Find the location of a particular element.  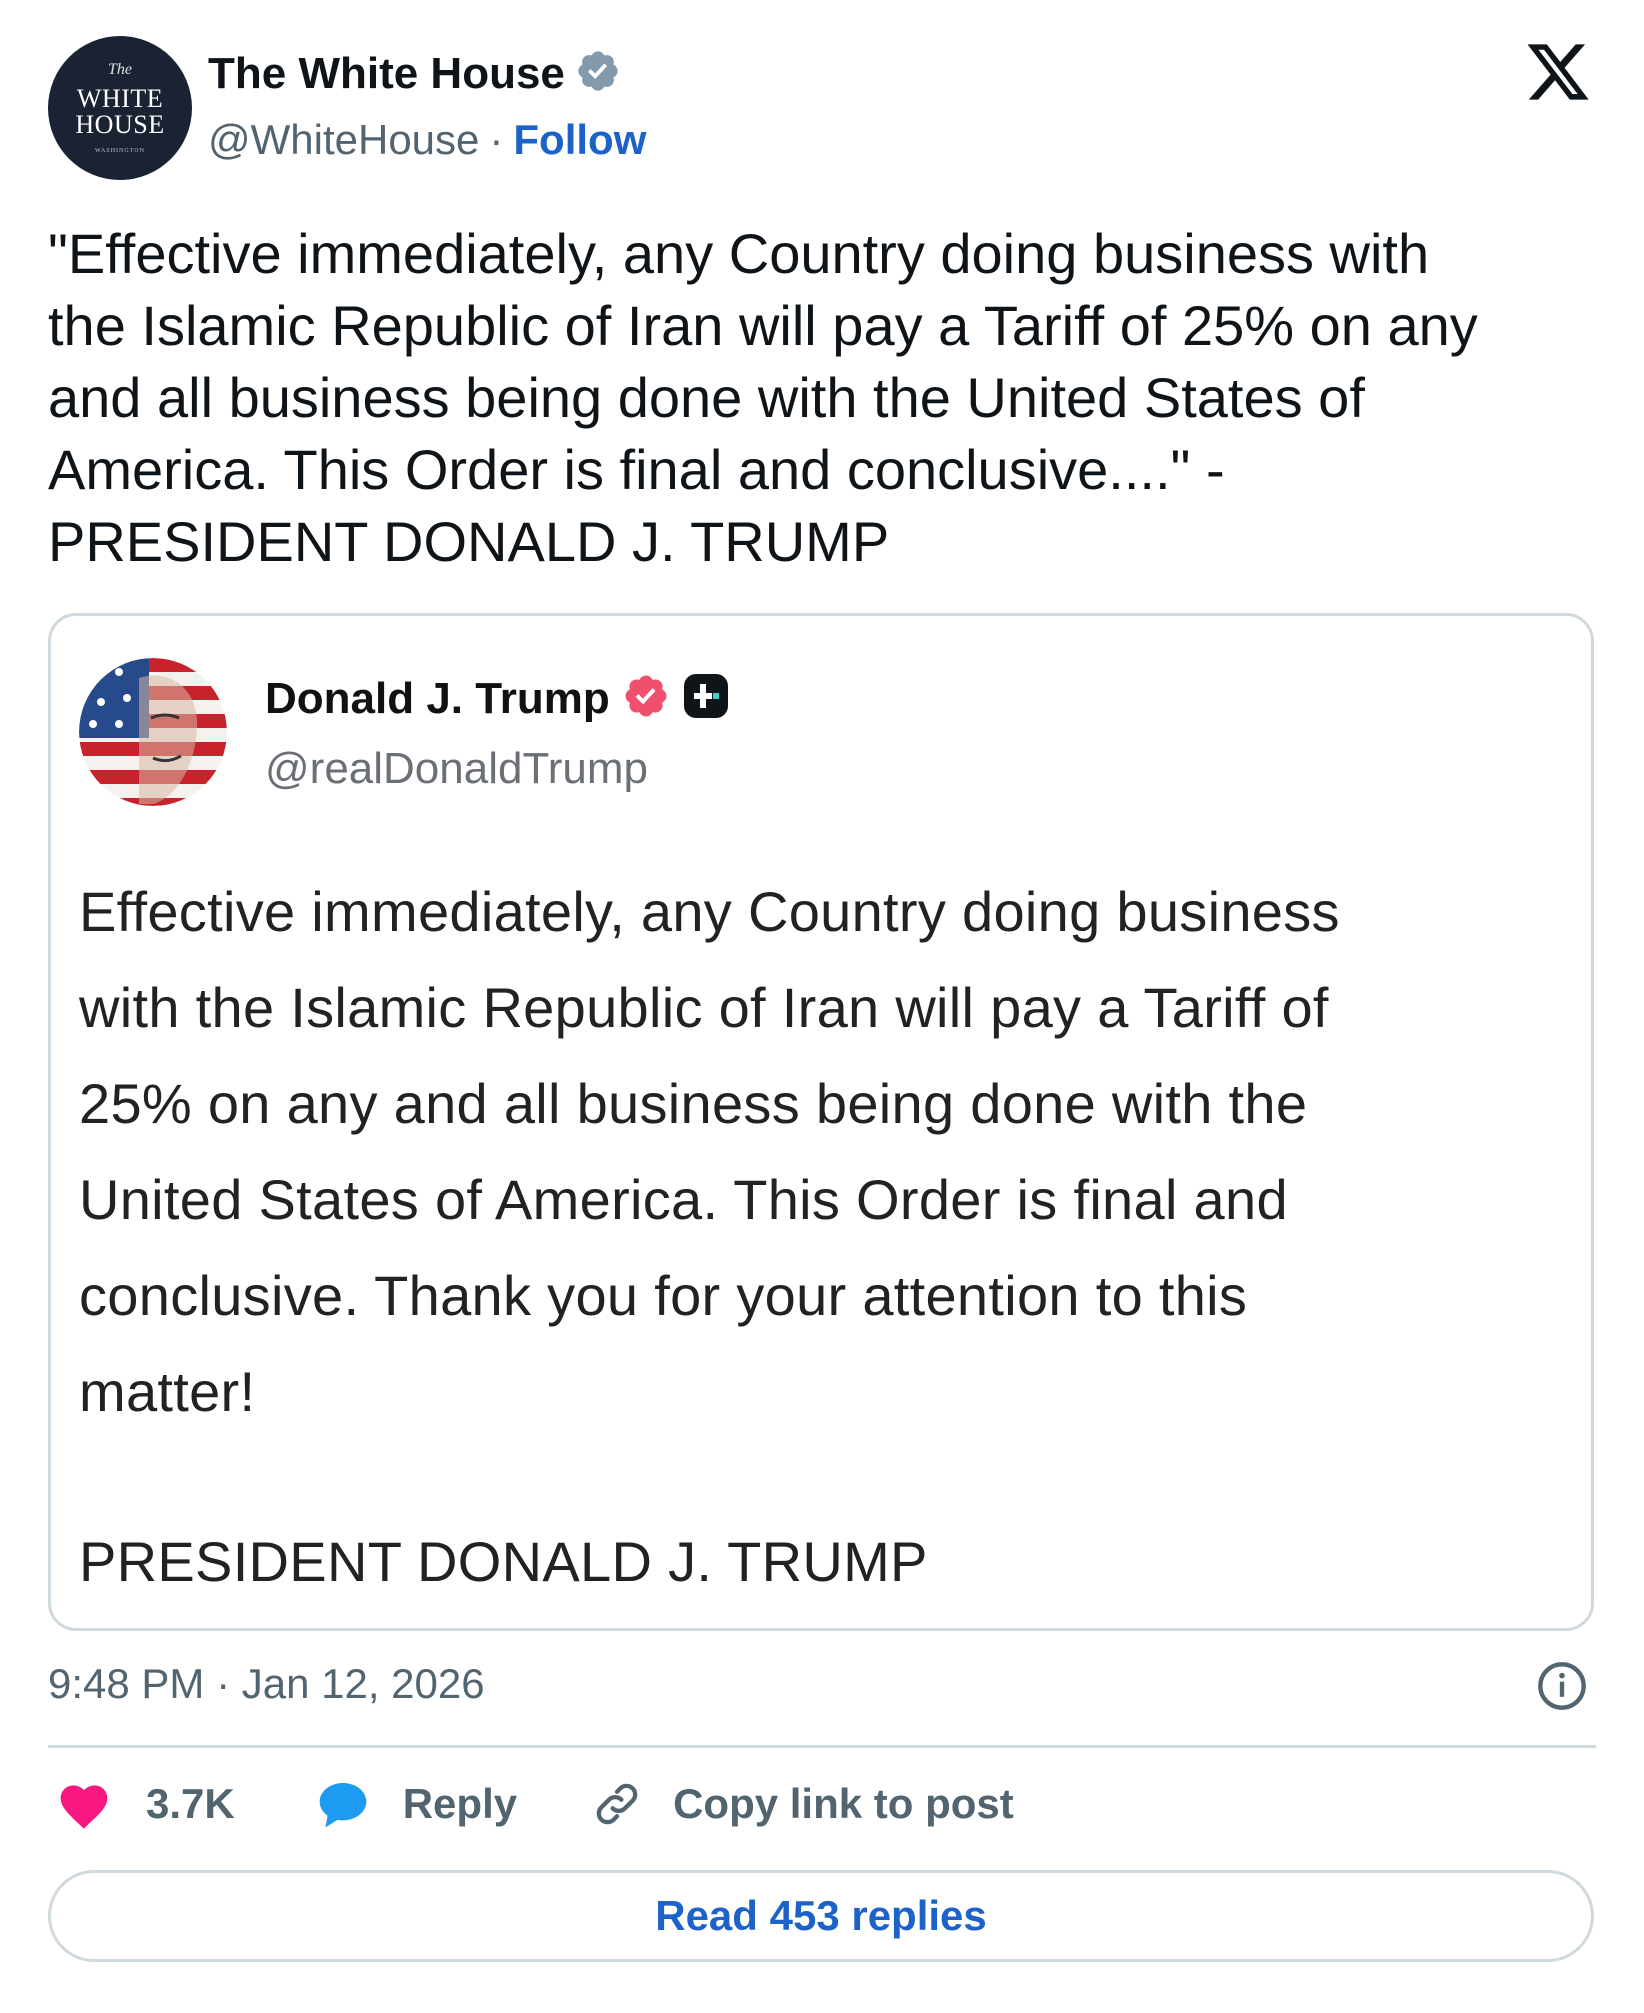

author-handle: @WhiteHouse is located at coordinates (343, 140).